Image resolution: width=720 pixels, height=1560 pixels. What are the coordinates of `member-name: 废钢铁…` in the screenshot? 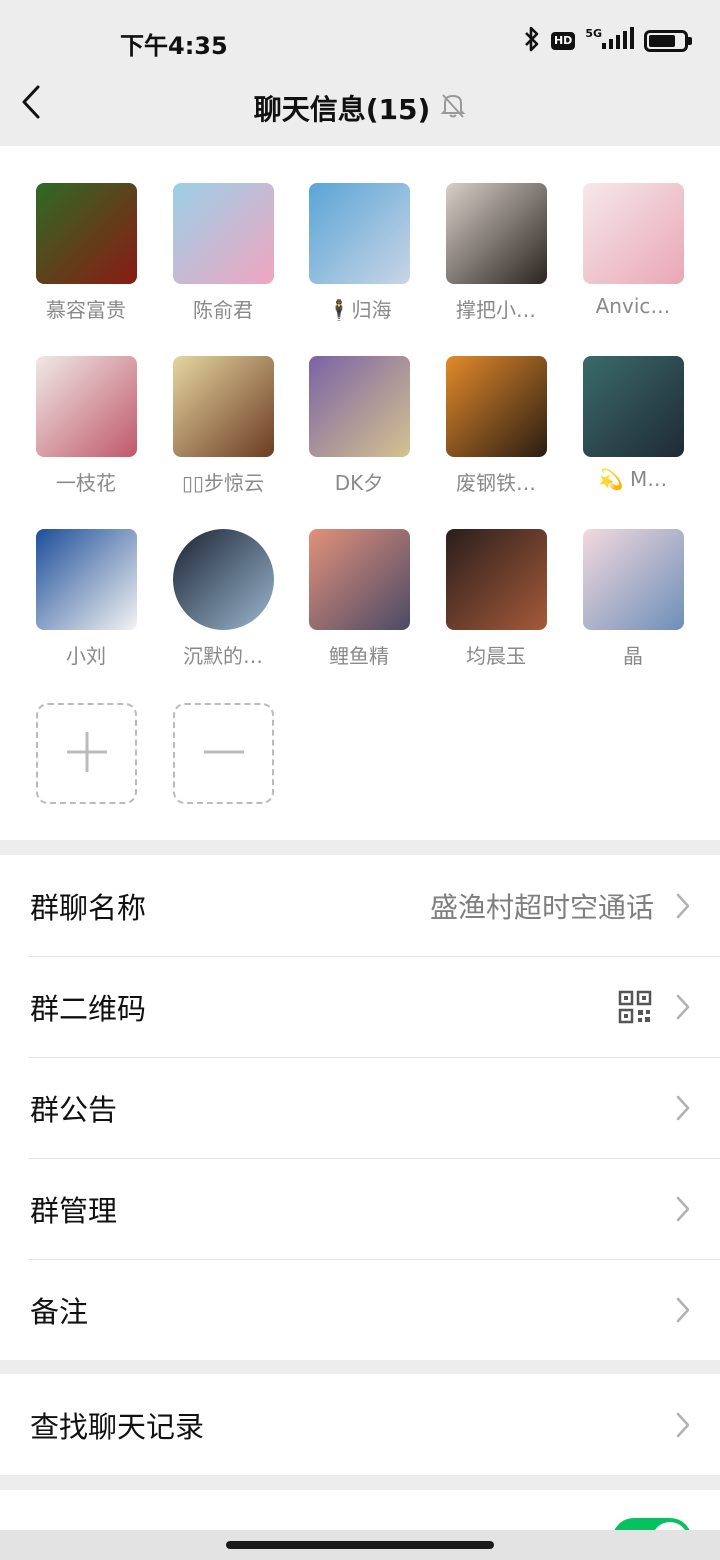 It's located at (496, 483).